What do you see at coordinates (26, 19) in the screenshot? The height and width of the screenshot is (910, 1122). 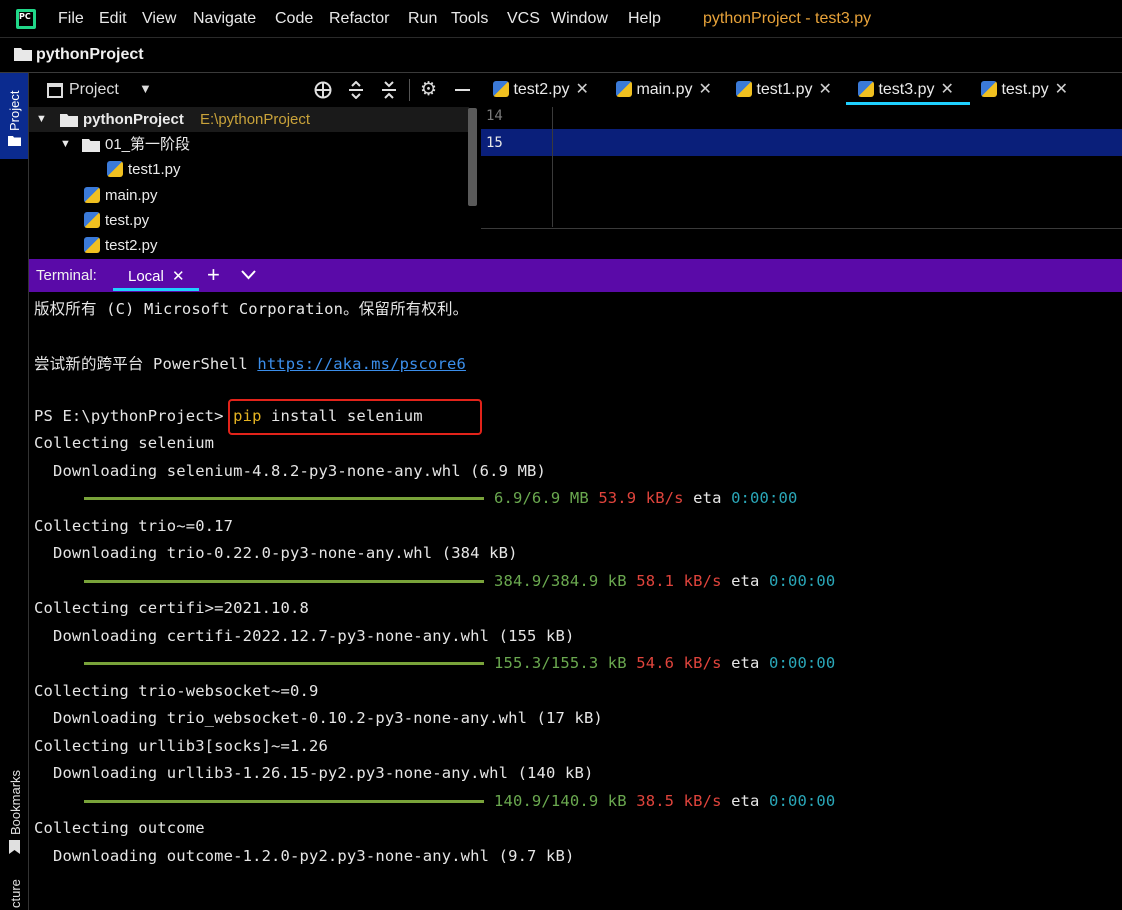 I see `pycharm-logo-icon: PC` at bounding box center [26, 19].